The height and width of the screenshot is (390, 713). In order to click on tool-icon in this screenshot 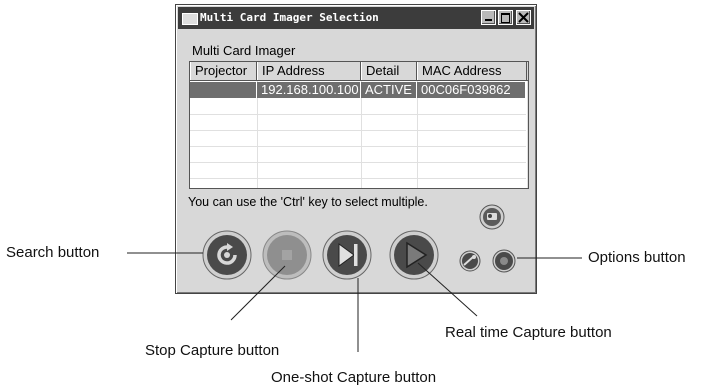, I will do `click(470, 261)`.